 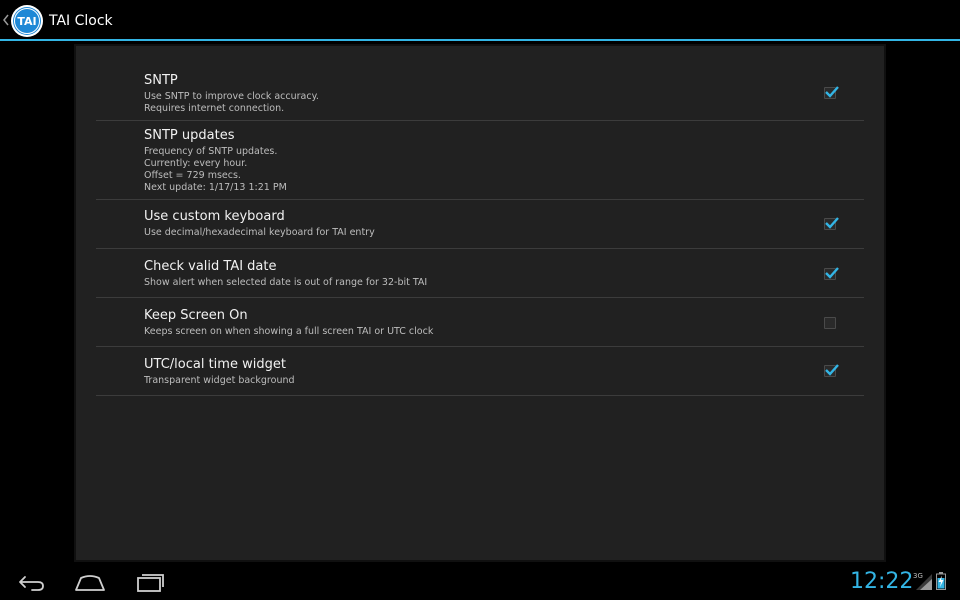 What do you see at coordinates (150, 582) in the screenshot?
I see `recent-apps-icon` at bounding box center [150, 582].